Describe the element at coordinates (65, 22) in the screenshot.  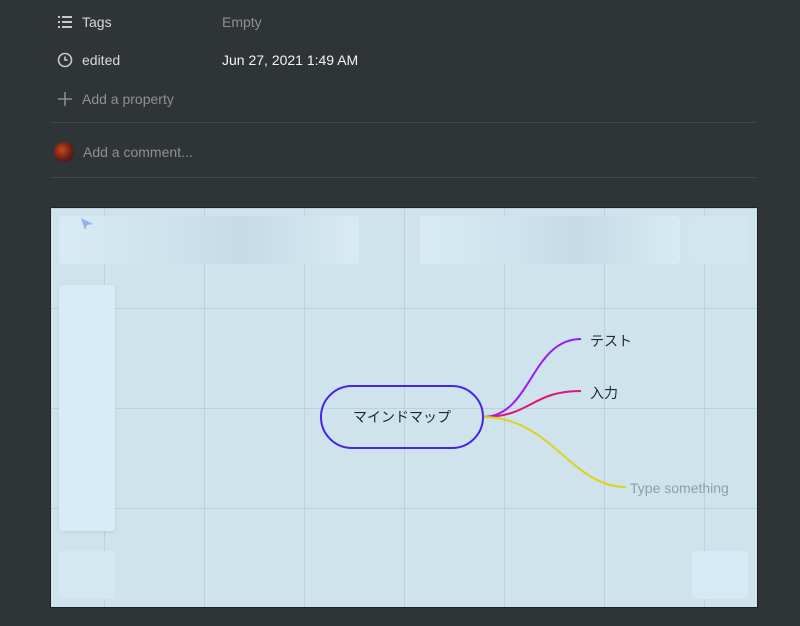
I see `list-icon` at that location.